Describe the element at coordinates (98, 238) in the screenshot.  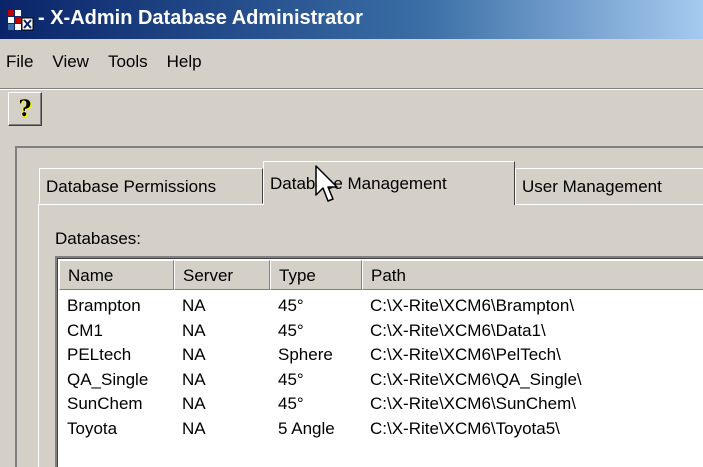
I see `databases-label: Databases:` at that location.